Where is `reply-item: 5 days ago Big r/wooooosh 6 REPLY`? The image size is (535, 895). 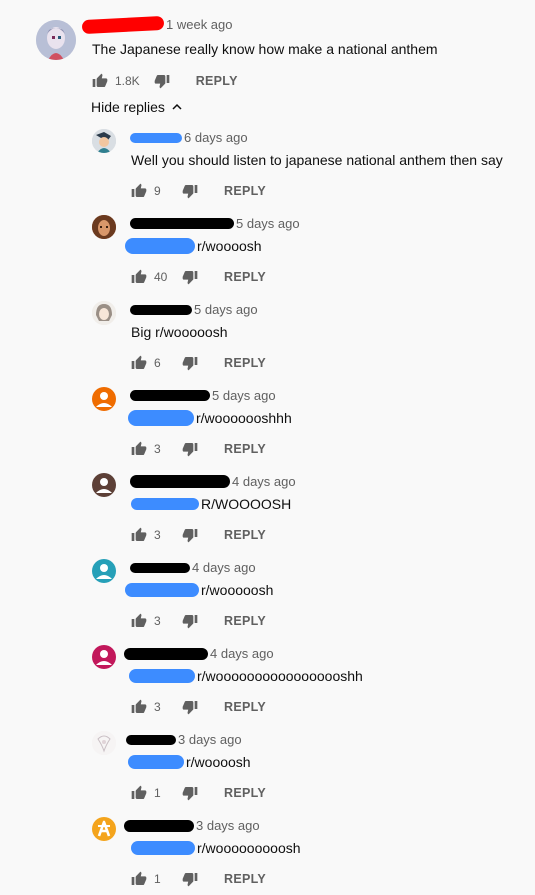 reply-item: 5 days ago Big r/wooooosh 6 REPLY is located at coordinates (267, 338).